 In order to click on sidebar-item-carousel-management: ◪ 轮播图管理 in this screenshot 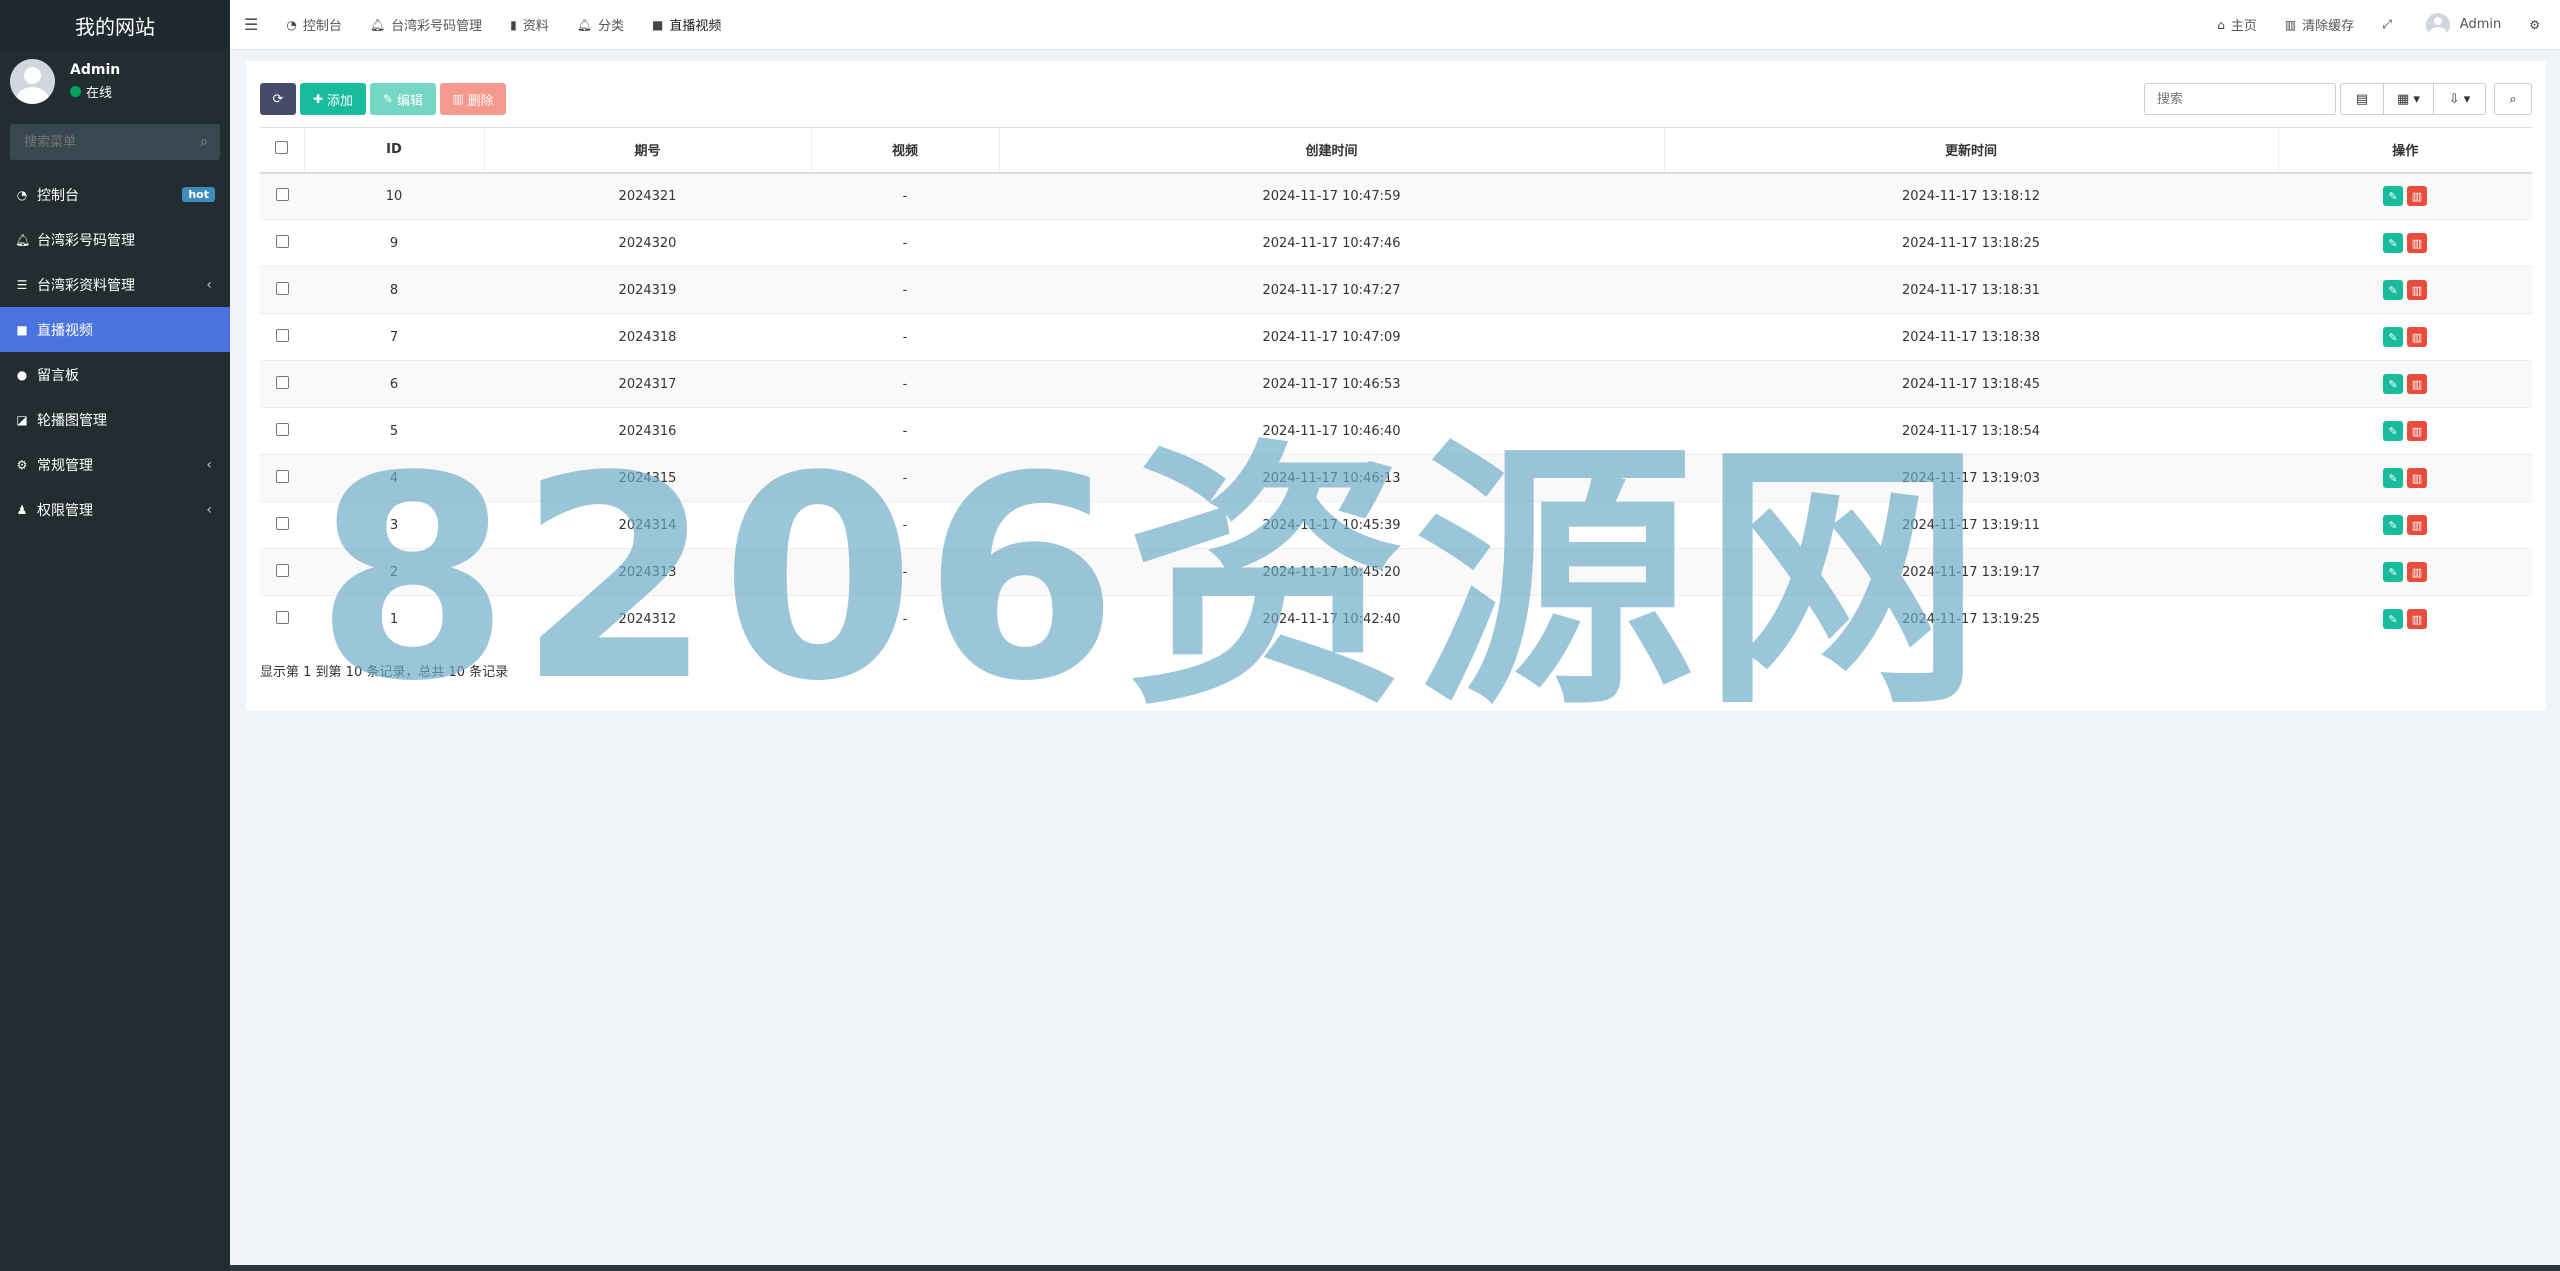, I will do `click(115, 419)`.